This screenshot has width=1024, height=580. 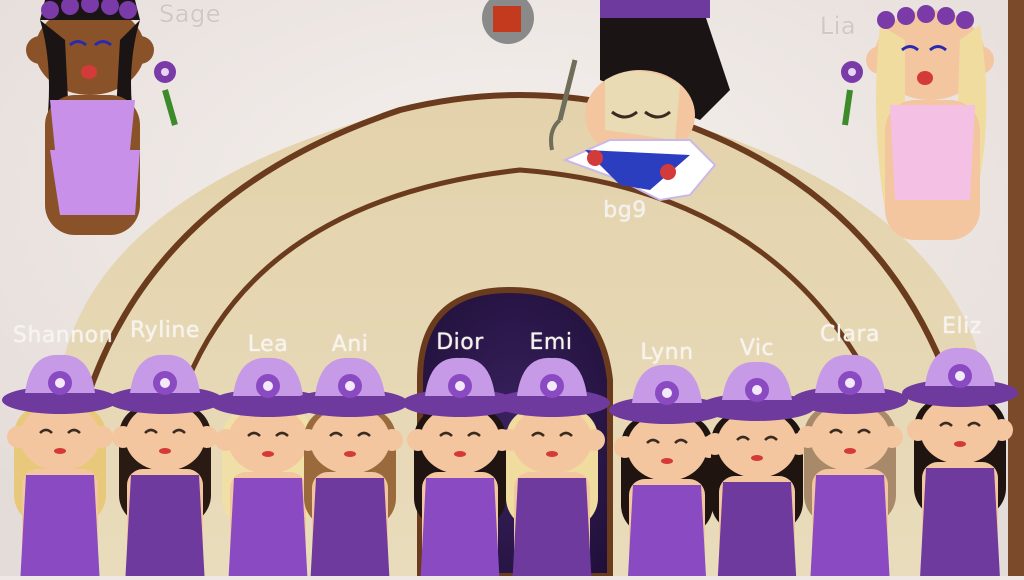 I want to click on name-label-emi: Emi, so click(x=551, y=342).